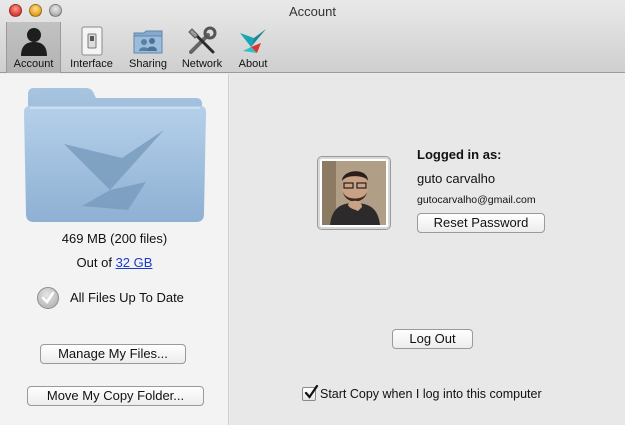 Image resolution: width=625 pixels, height=425 pixels. I want to click on avatar-frame, so click(354, 193).